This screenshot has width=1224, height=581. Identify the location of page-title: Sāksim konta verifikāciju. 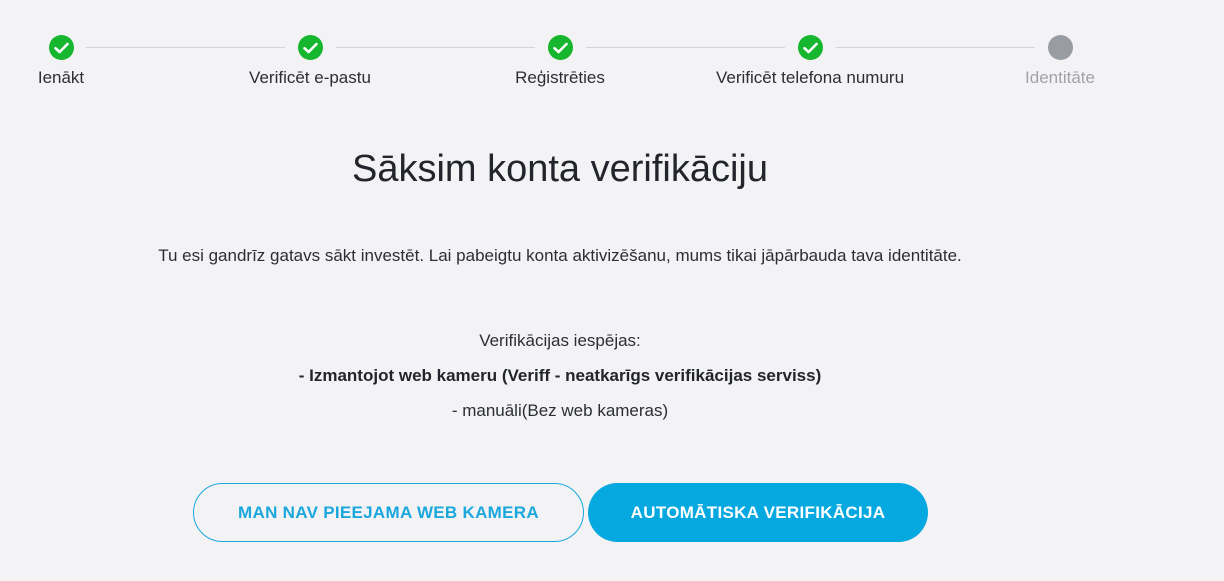
(560, 169).